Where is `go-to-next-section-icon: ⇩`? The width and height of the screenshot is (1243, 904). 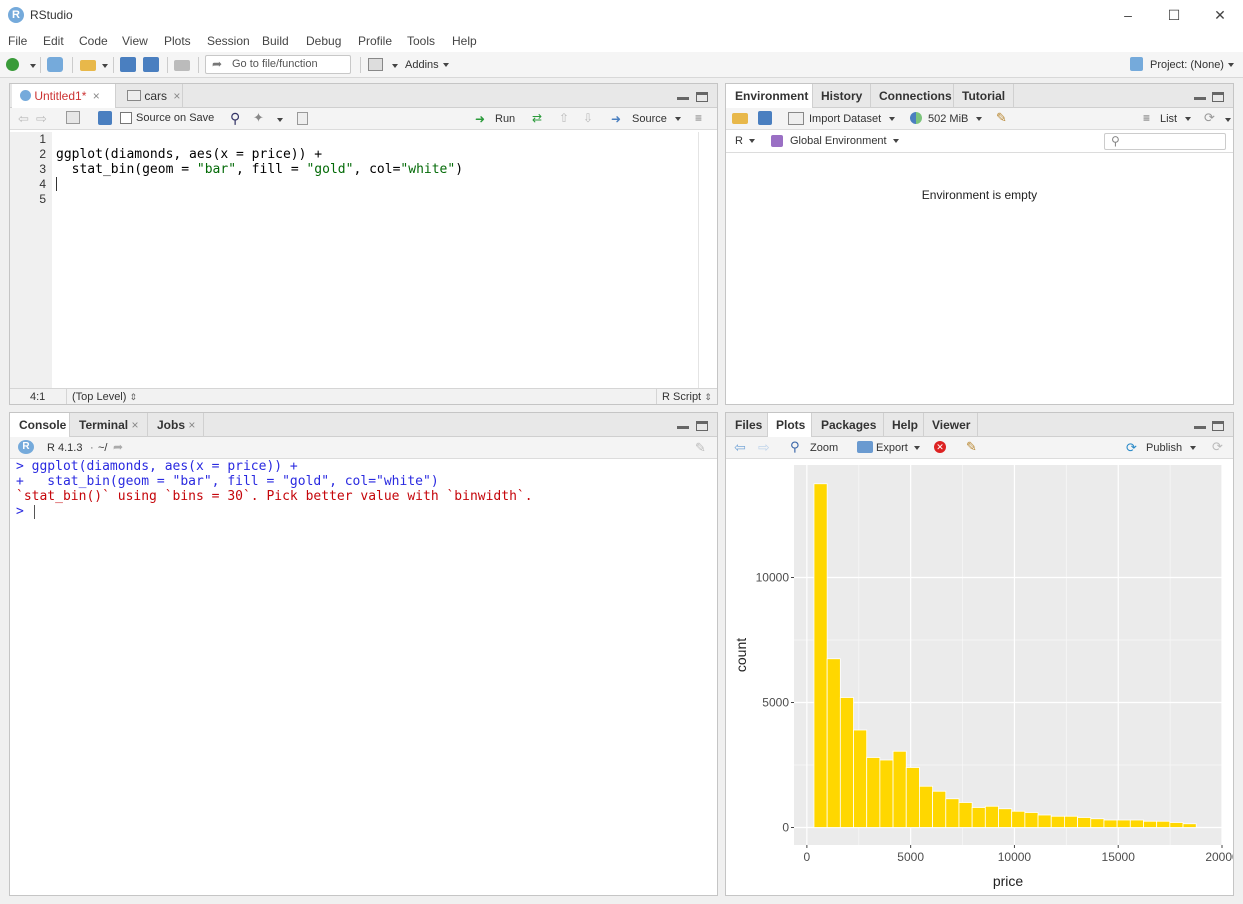 go-to-next-section-icon: ⇩ is located at coordinates (588, 118).